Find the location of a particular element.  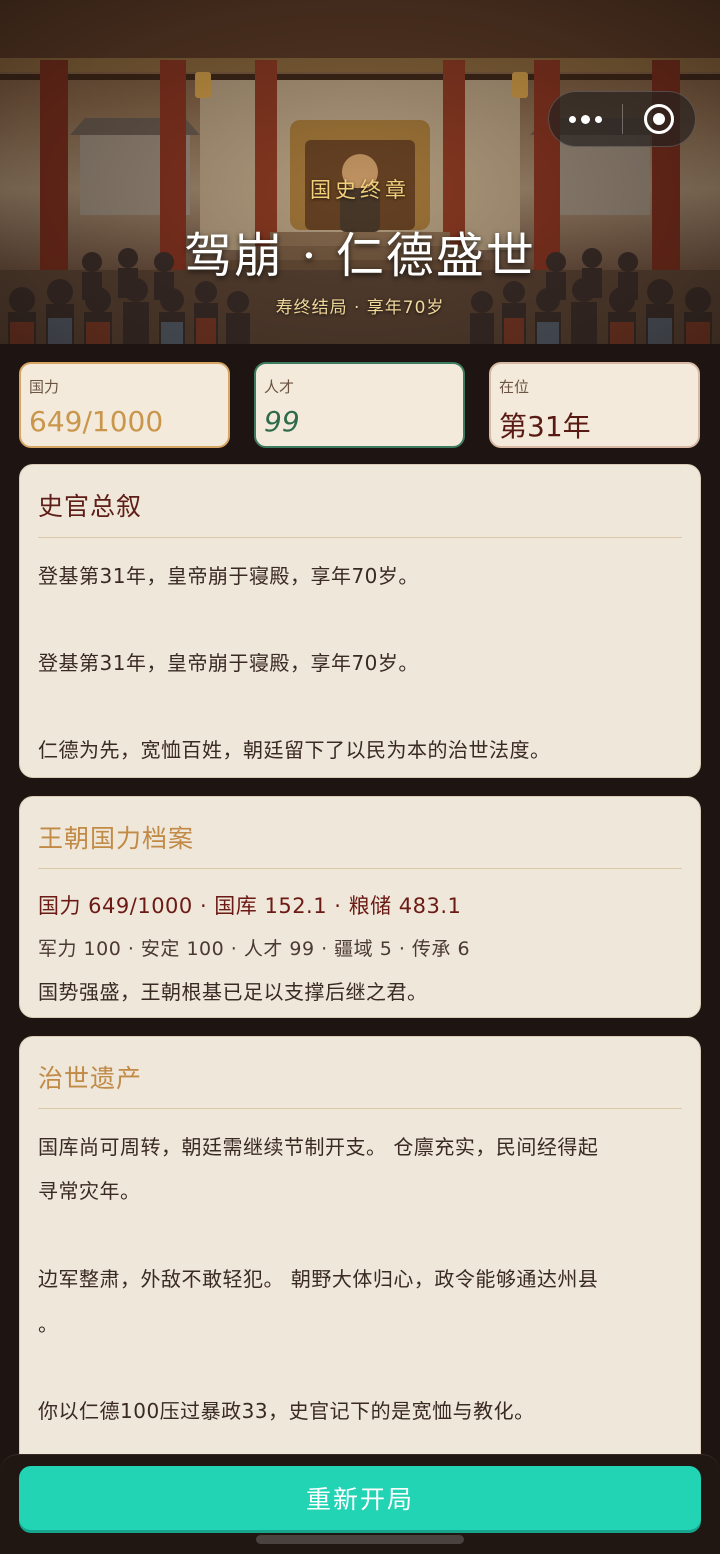

bottom-action-bar: 重新开局 is located at coordinates (360, 1504).